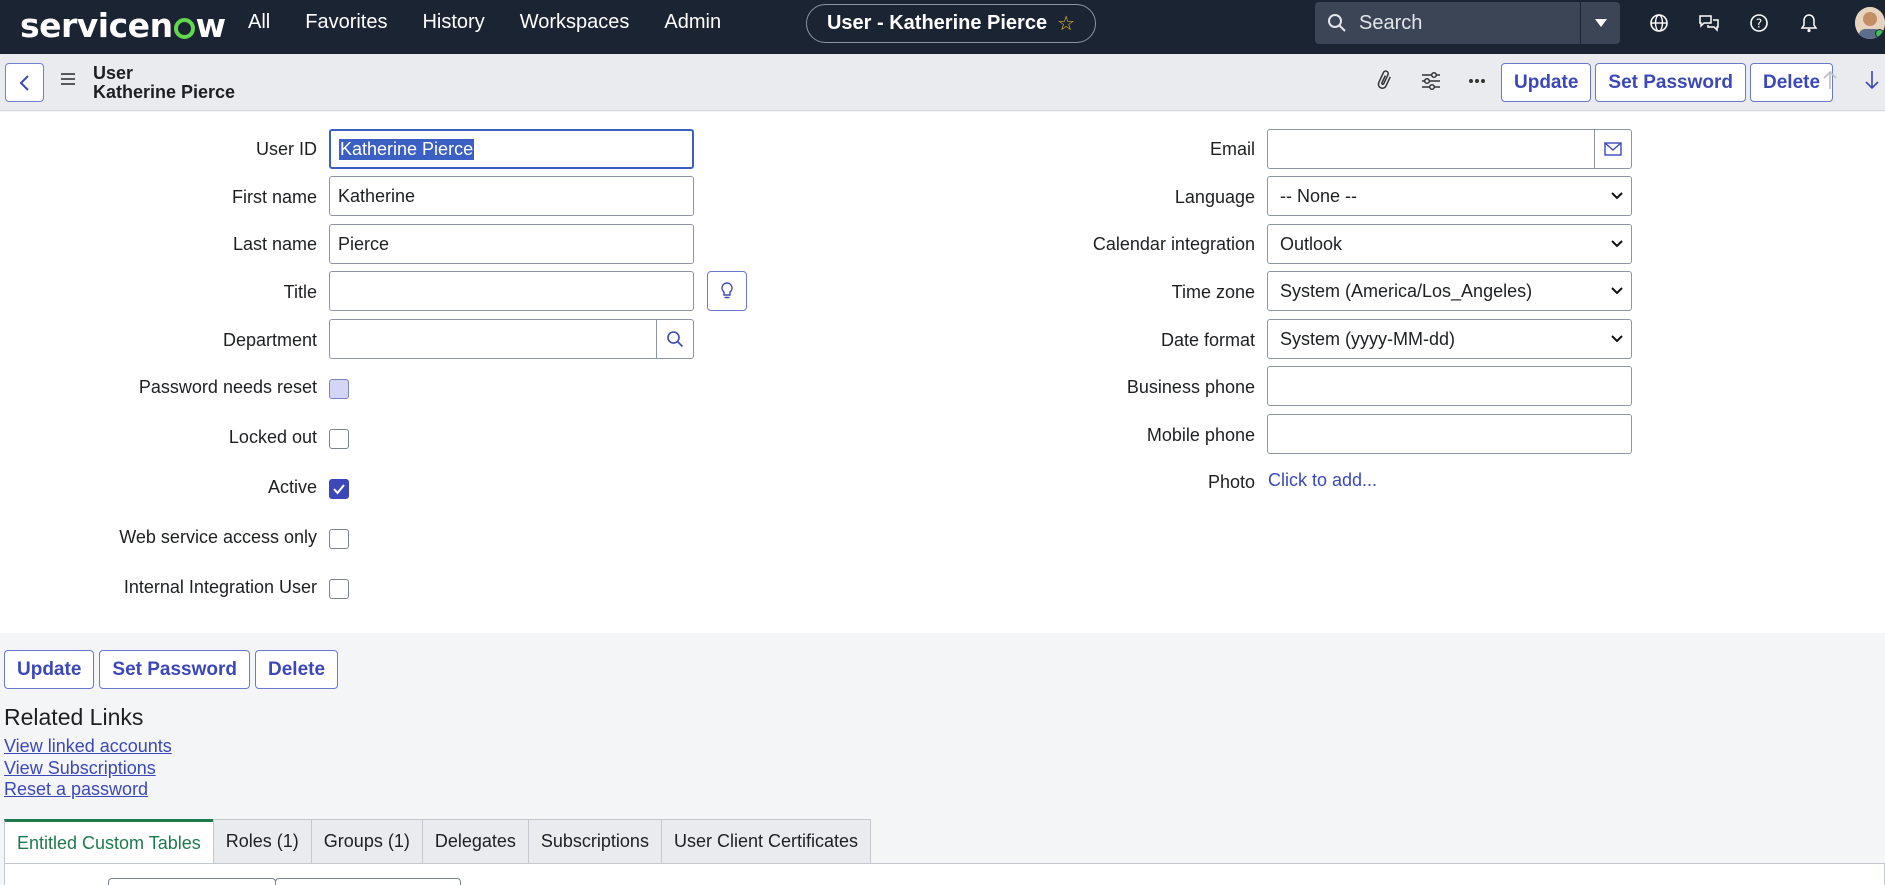  I want to click on nav-all: All, so click(259, 22).